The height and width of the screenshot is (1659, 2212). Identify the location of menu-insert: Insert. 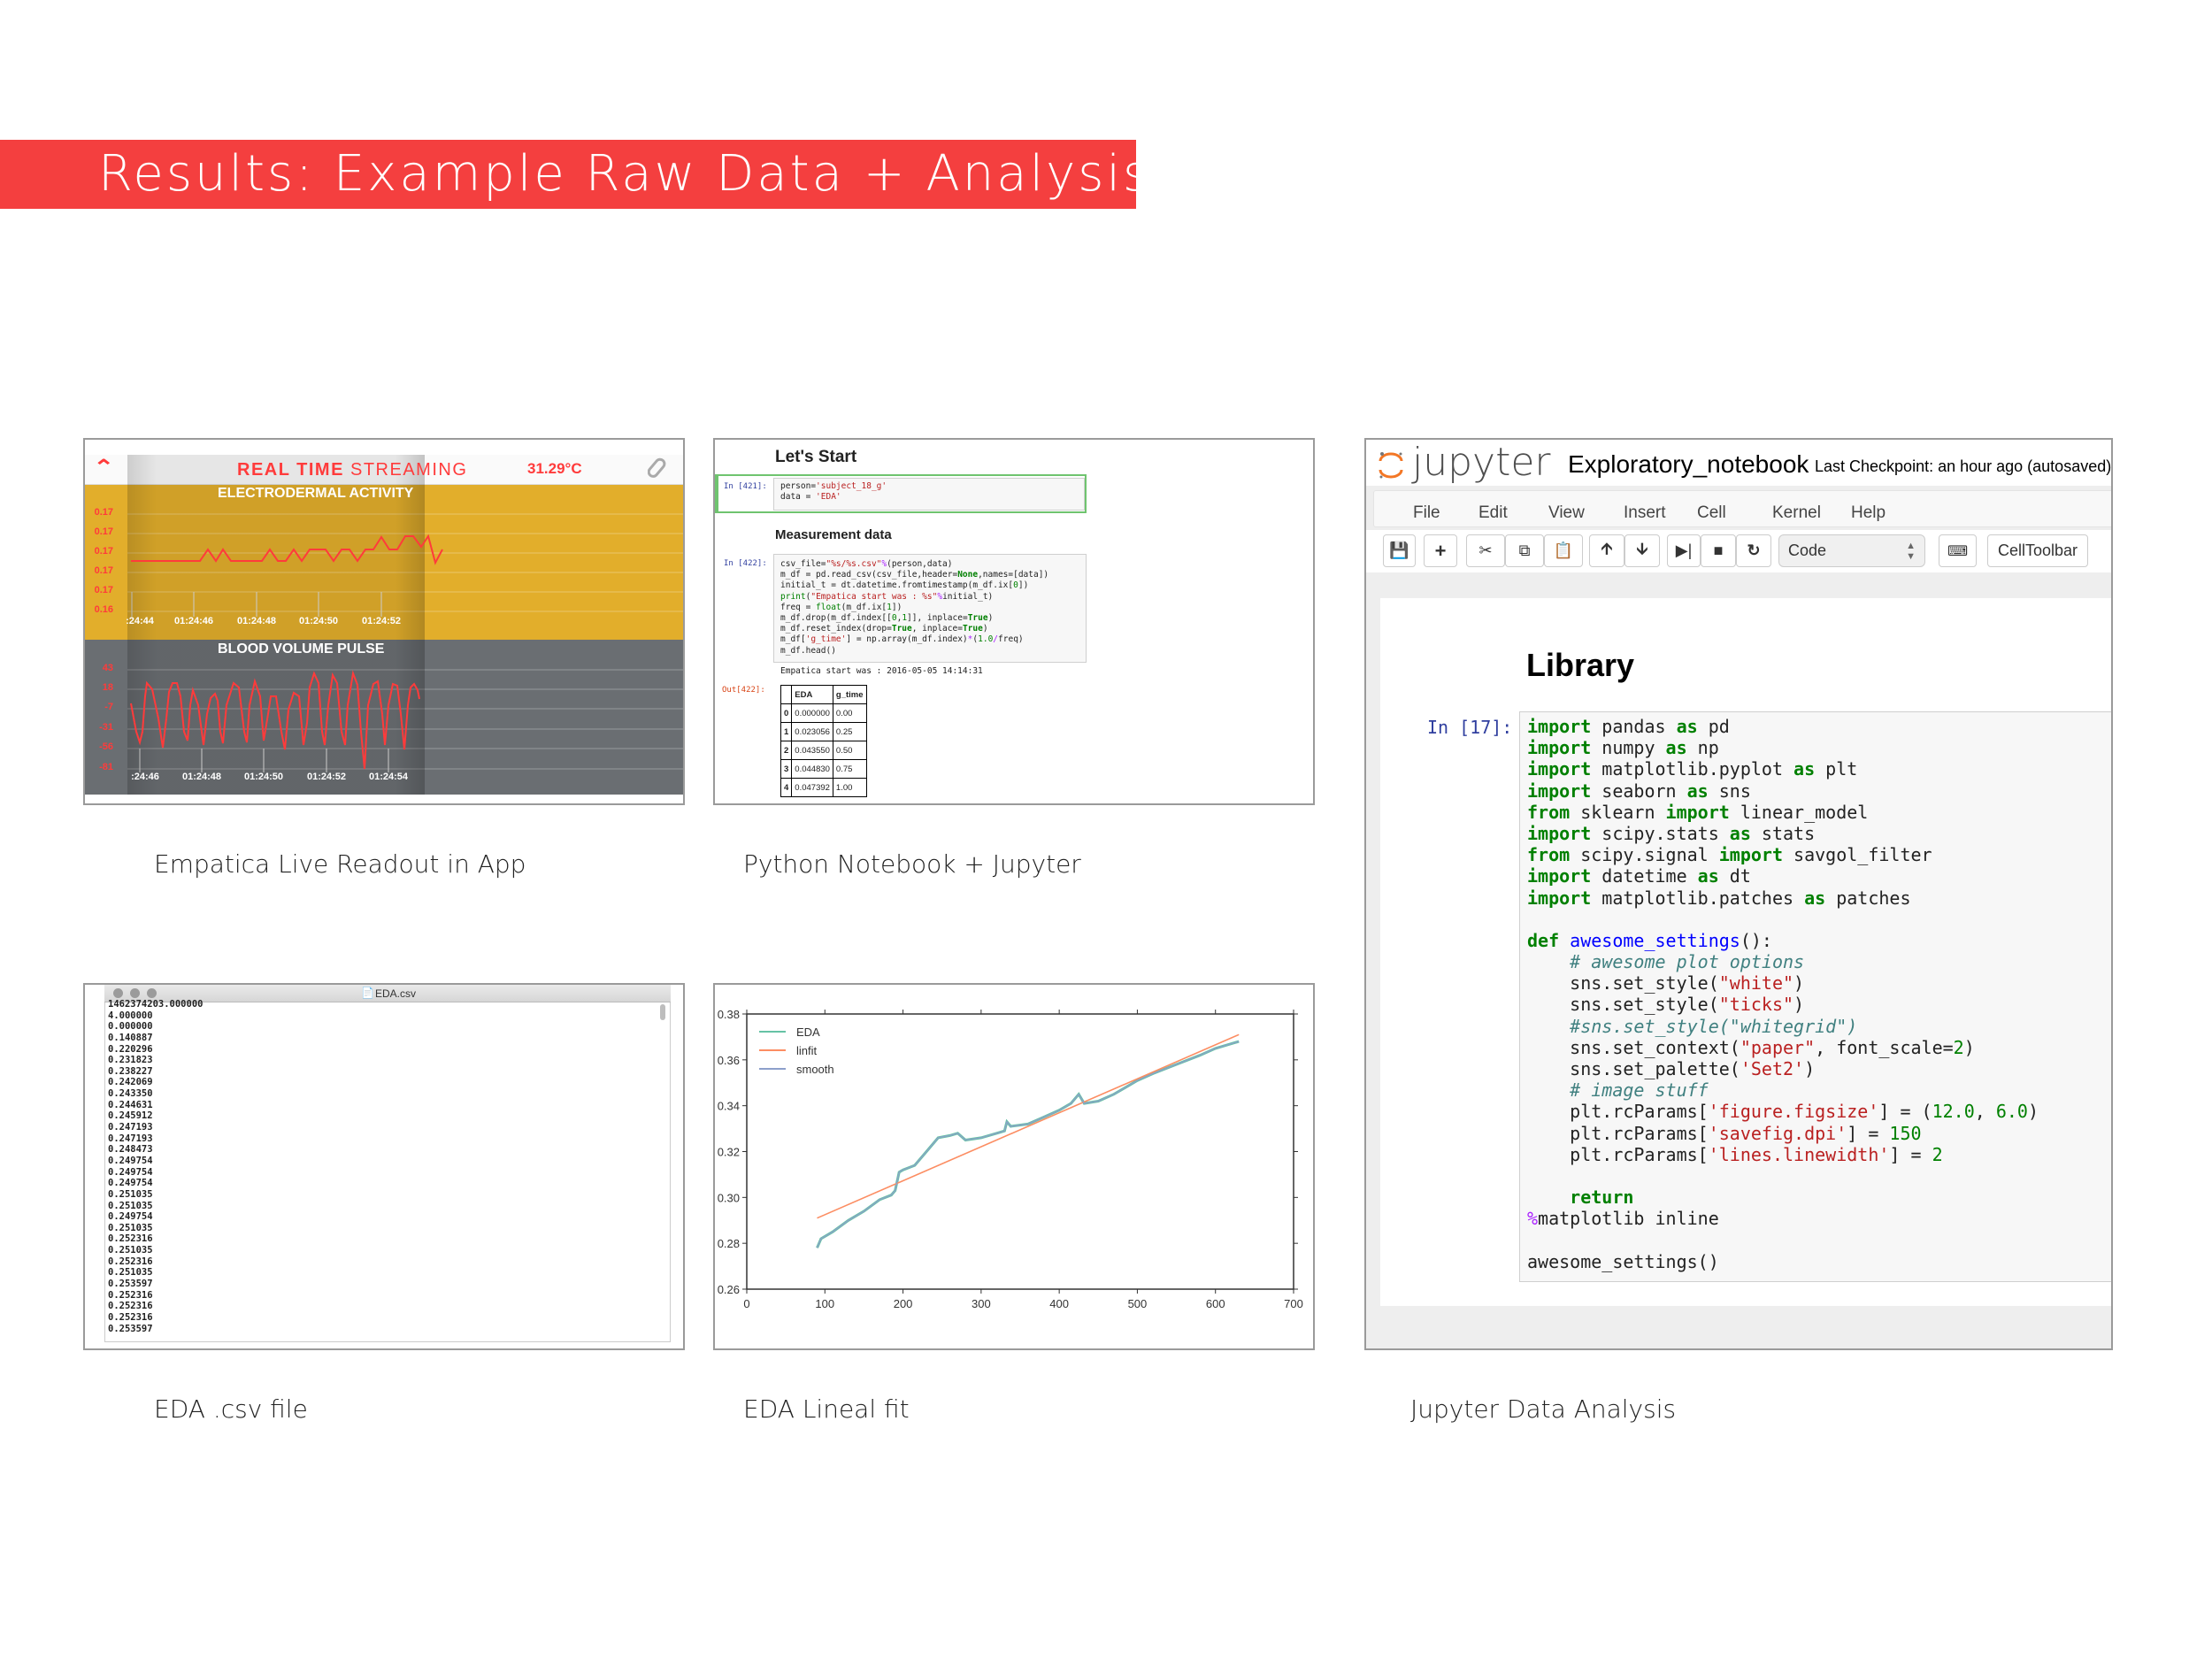
(1645, 513).